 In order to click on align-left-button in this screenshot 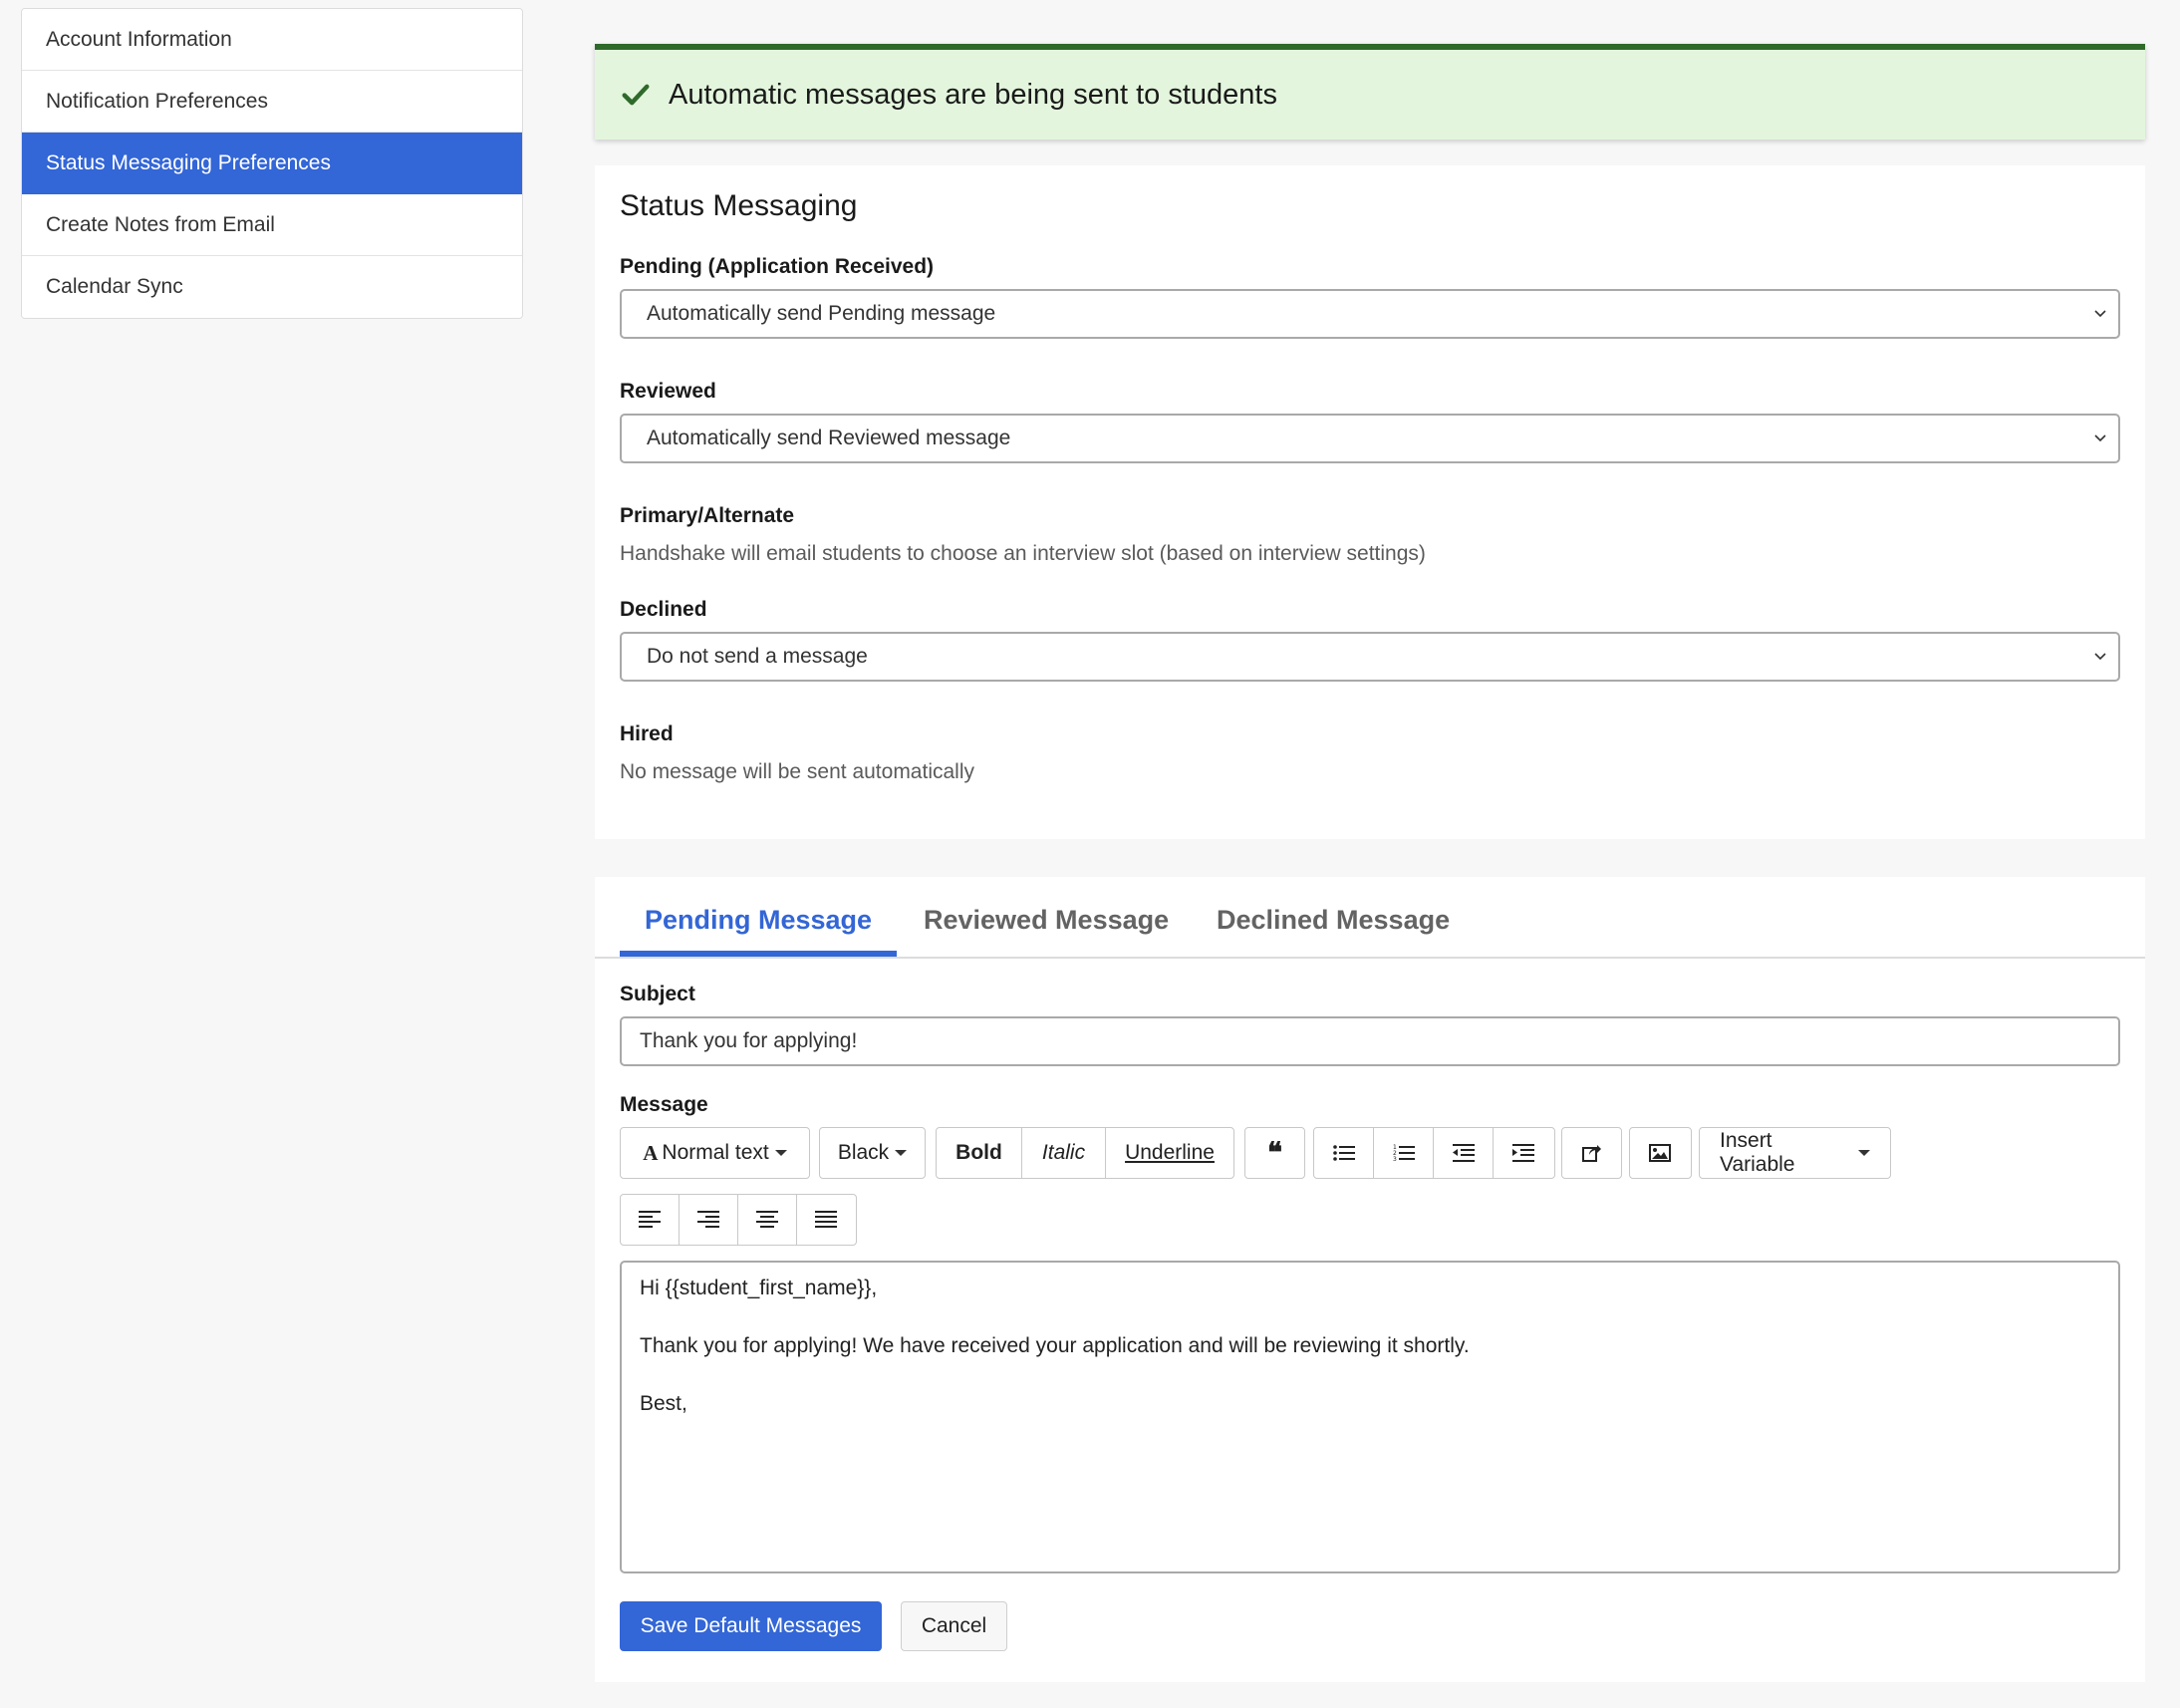, I will do `click(650, 1220)`.